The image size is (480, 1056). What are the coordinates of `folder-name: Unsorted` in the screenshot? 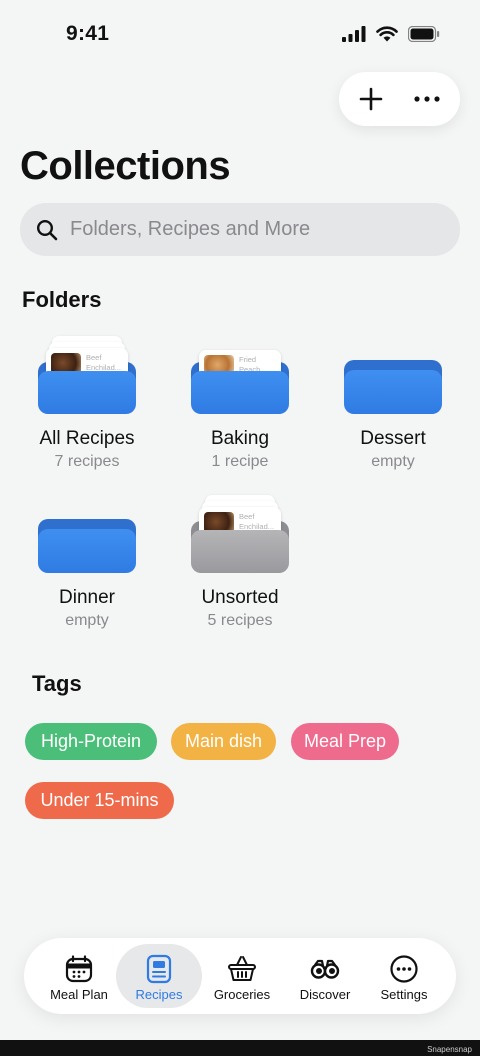 It's located at (240, 597).